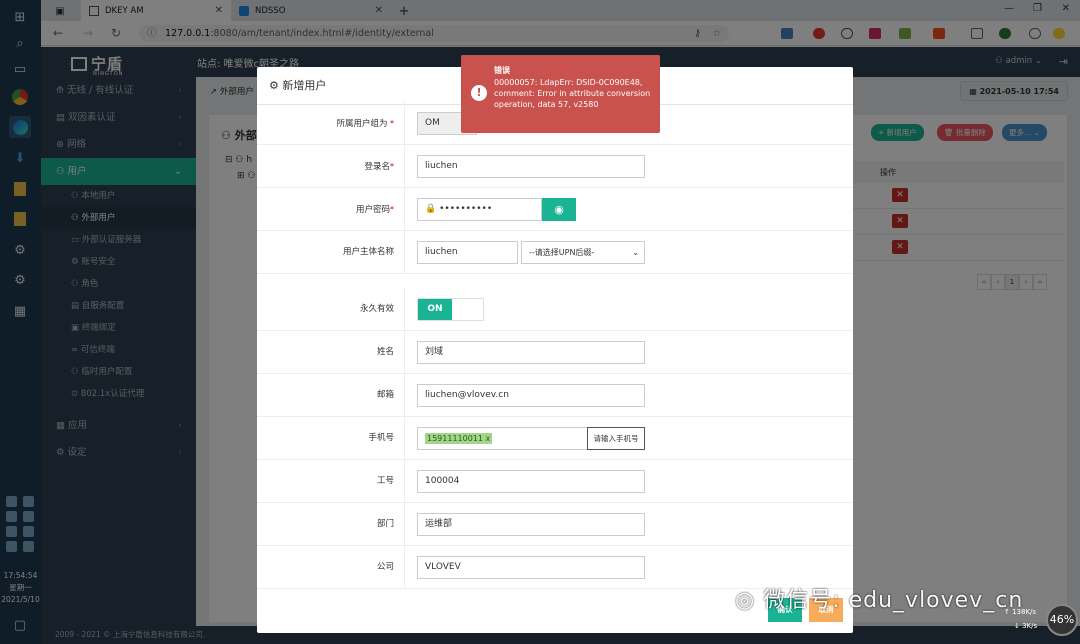 The image size is (1080, 644). I want to click on label-text: 部门, so click(385, 524).